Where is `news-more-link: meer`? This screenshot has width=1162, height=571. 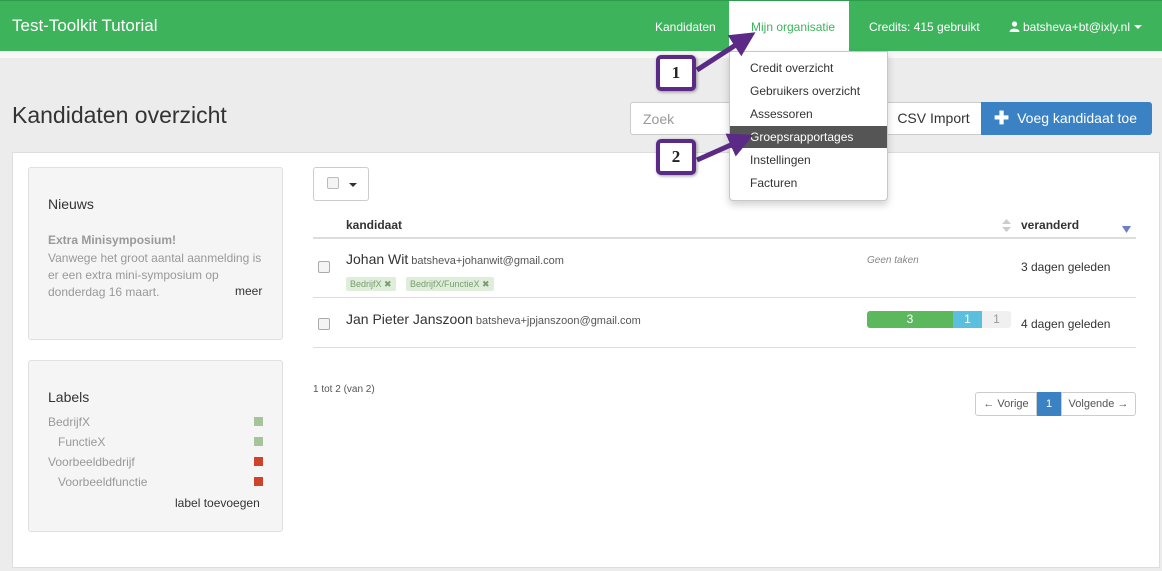
news-more-link: meer is located at coordinates (248, 291).